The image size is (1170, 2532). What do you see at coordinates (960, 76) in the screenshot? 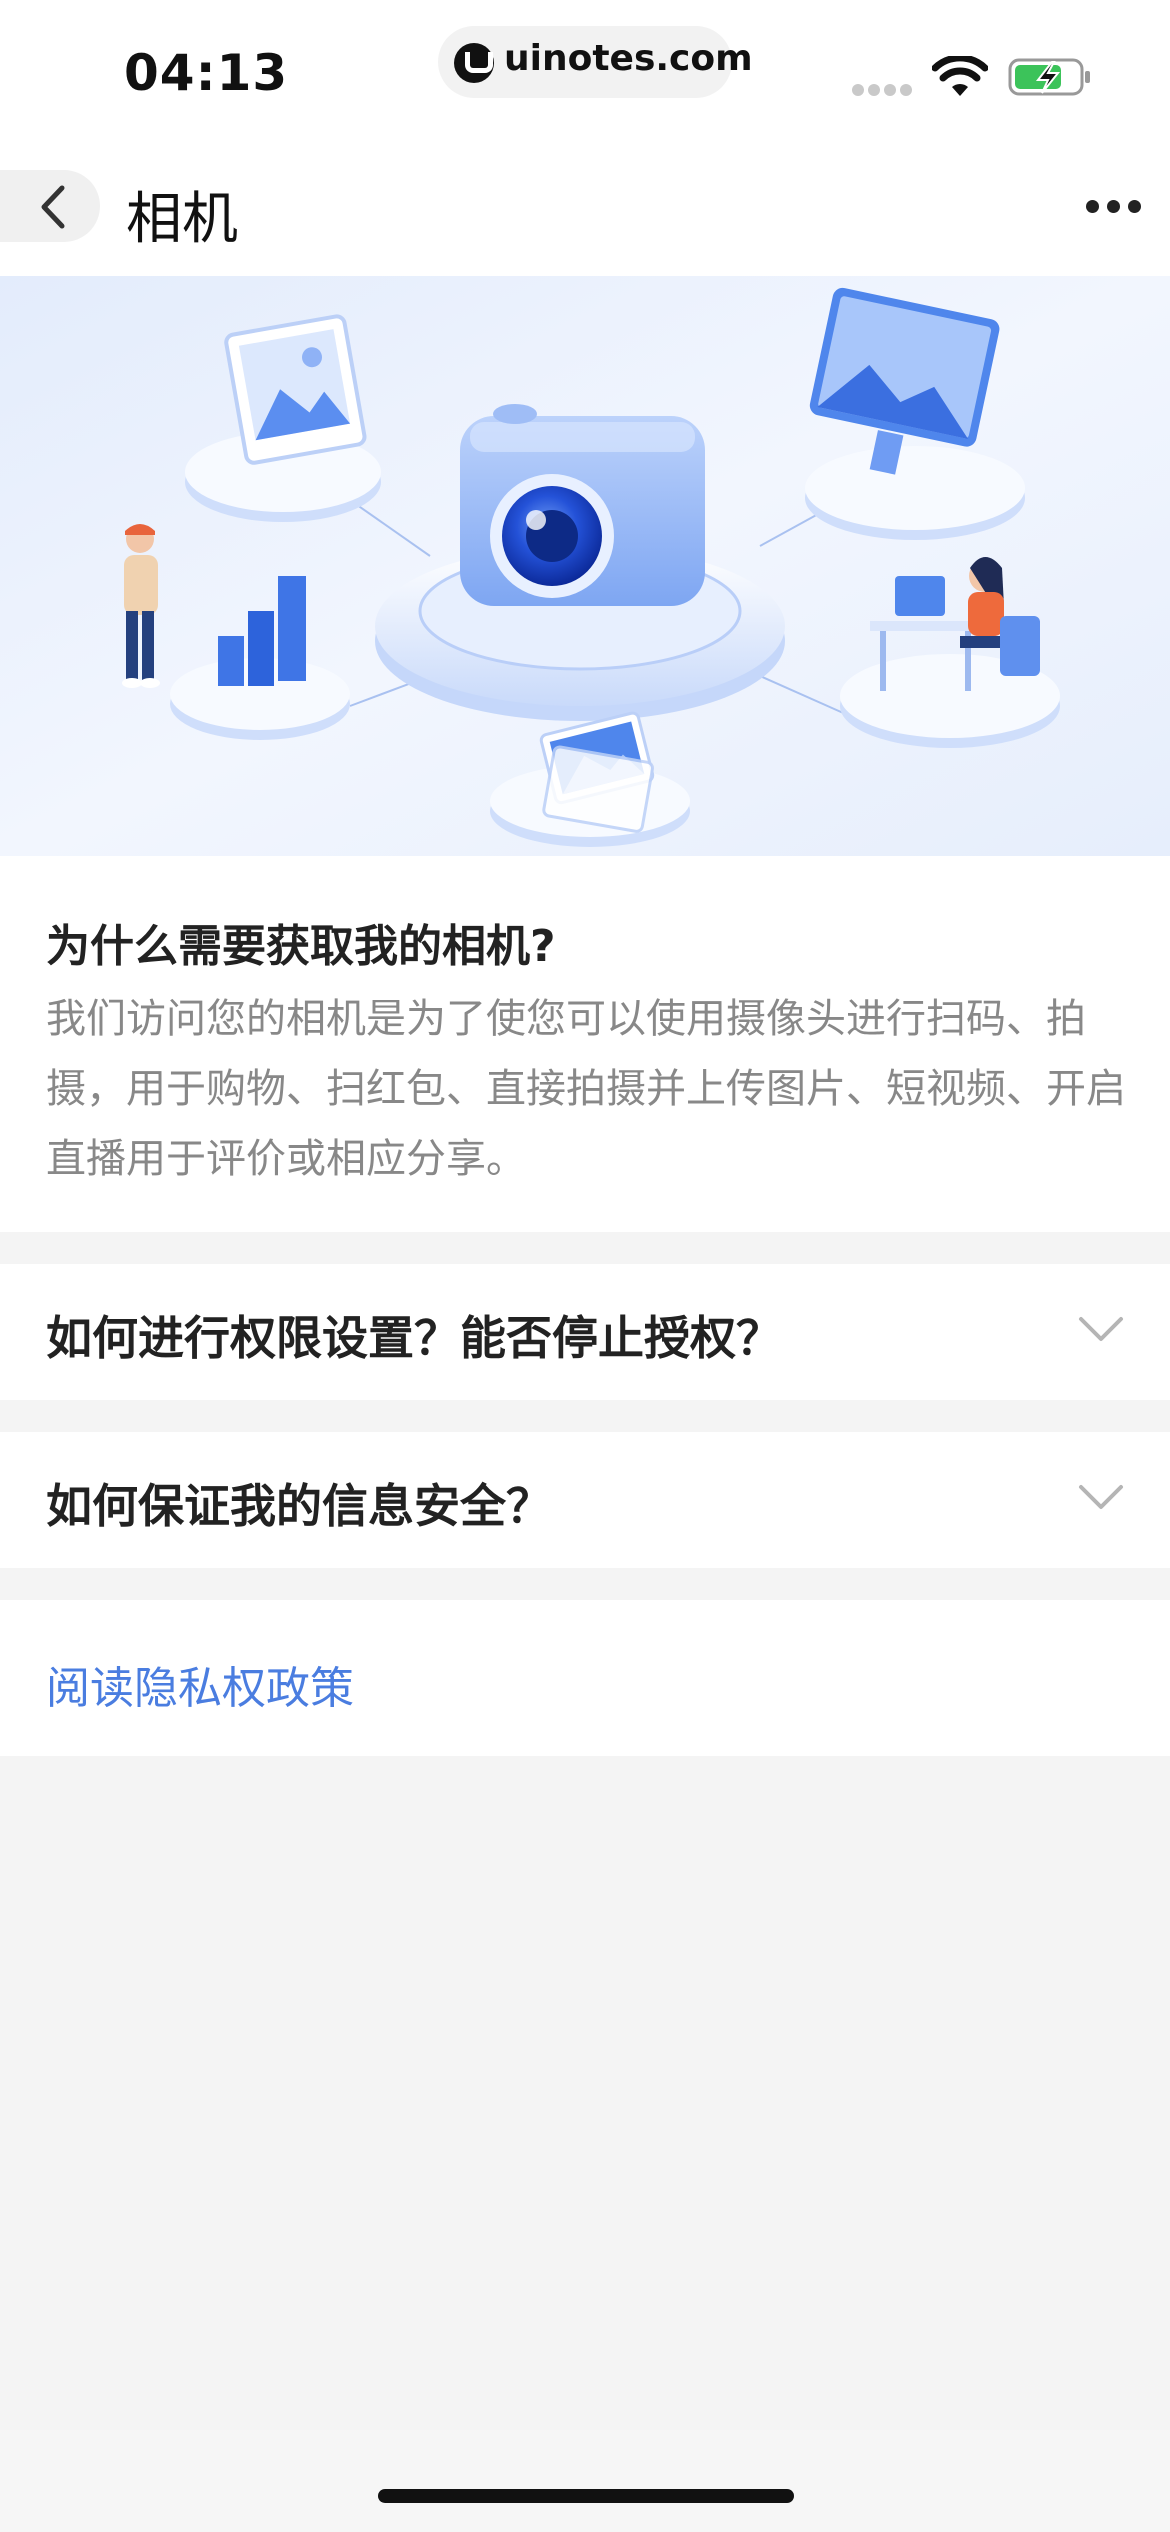
I see `wifi-icon` at bounding box center [960, 76].